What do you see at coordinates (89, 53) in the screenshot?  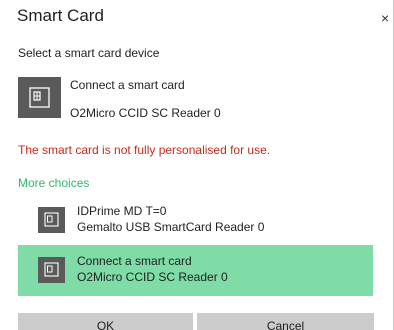 I see `dialog-subtitle: Select a smart card device` at bounding box center [89, 53].